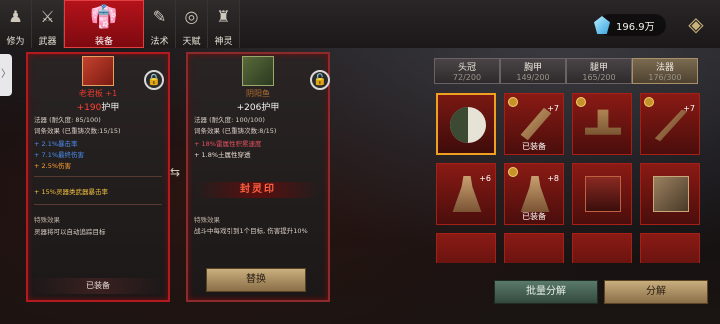 Image resolution: width=720 pixels, height=324 pixels. I want to click on back-icon: ◈, so click(696, 24).